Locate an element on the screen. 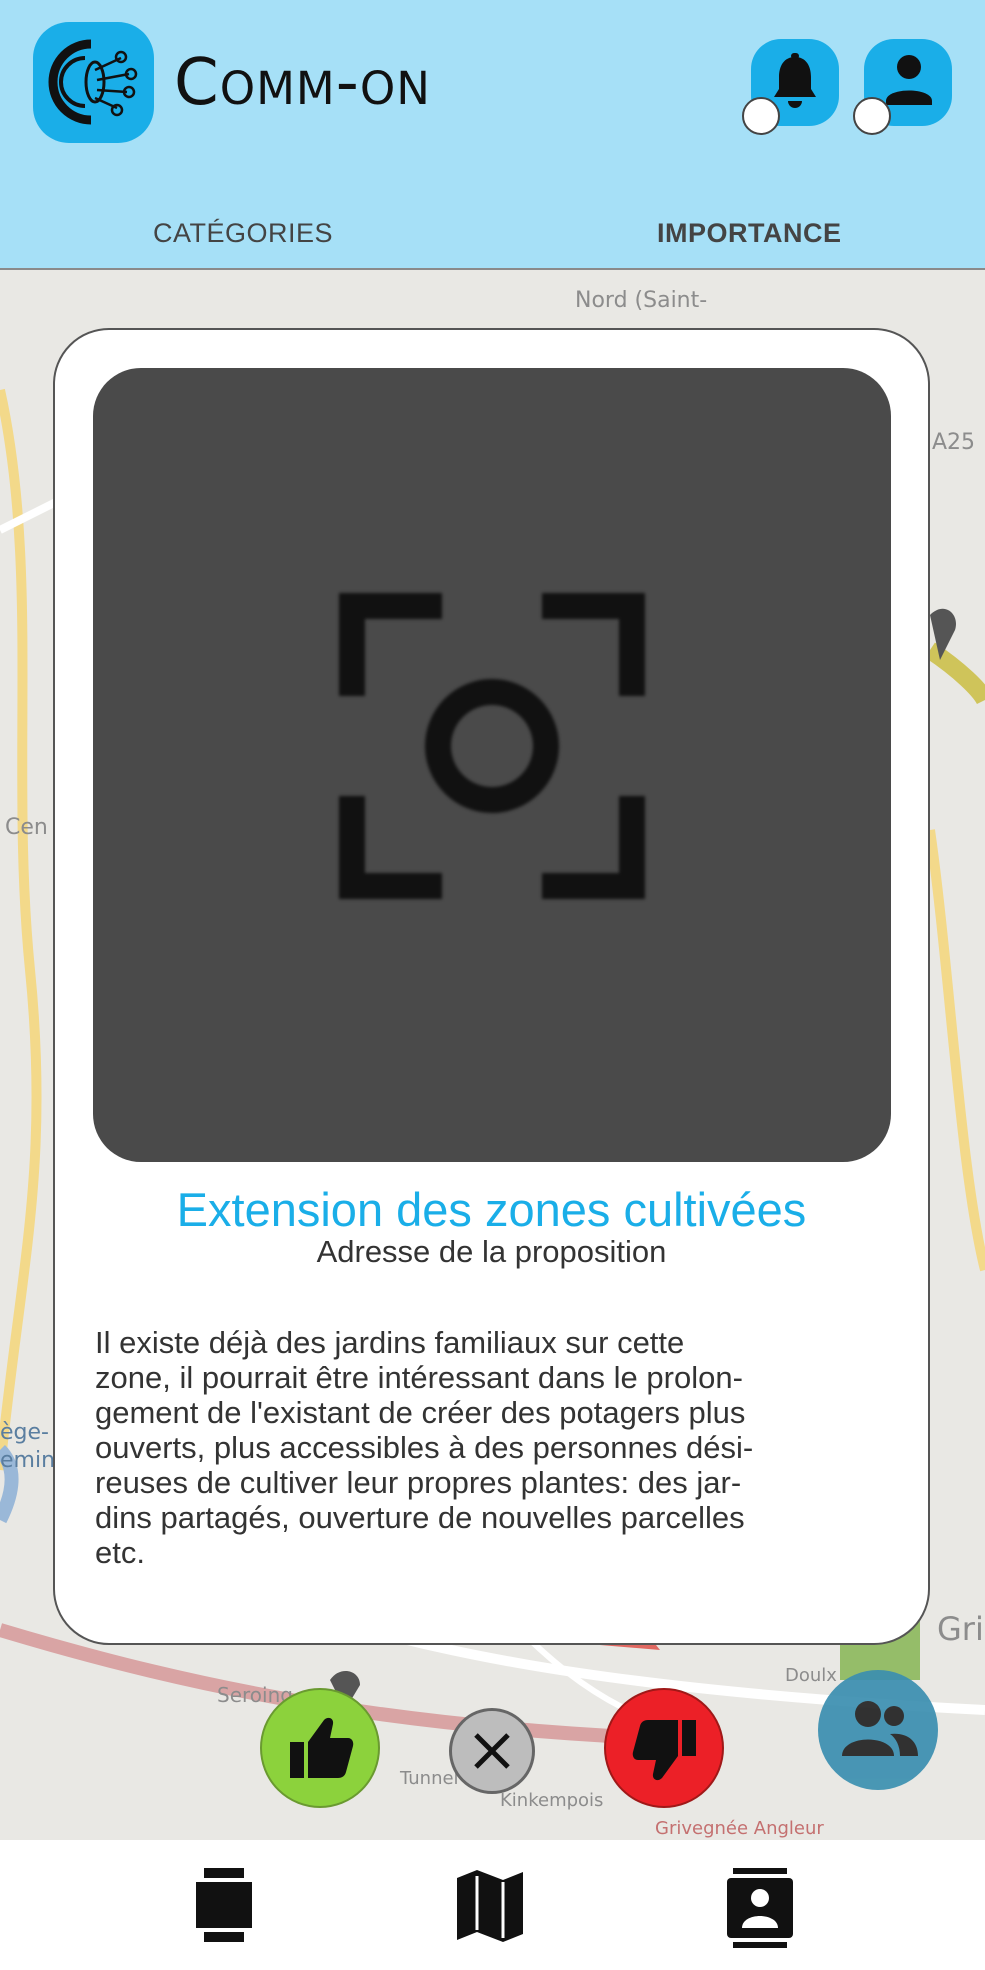 The width and height of the screenshot is (985, 1970). thumbs-up-icon is located at coordinates (322, 1747).